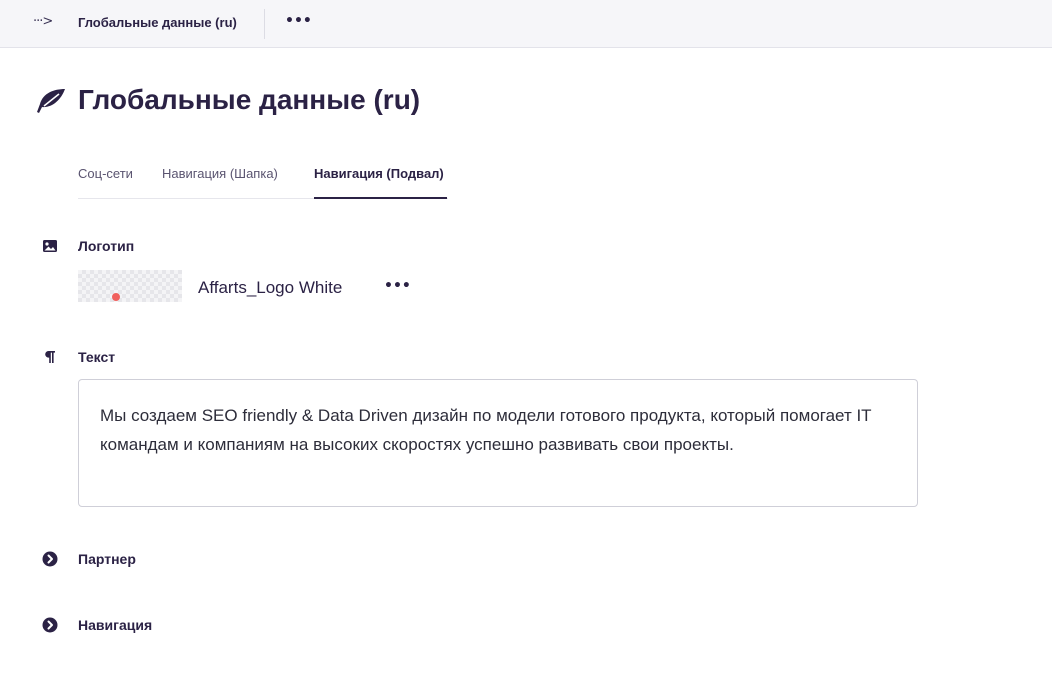 Image resolution: width=1052 pixels, height=677 pixels. Describe the element at coordinates (380, 198) in the screenshot. I see `active-tab-indicator` at that location.